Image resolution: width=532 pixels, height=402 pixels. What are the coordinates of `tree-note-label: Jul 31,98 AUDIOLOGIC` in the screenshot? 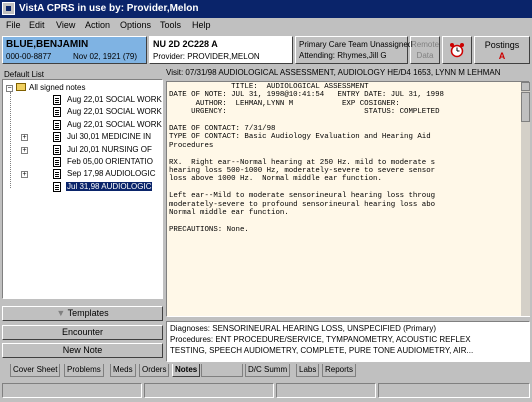 It's located at (109, 186).